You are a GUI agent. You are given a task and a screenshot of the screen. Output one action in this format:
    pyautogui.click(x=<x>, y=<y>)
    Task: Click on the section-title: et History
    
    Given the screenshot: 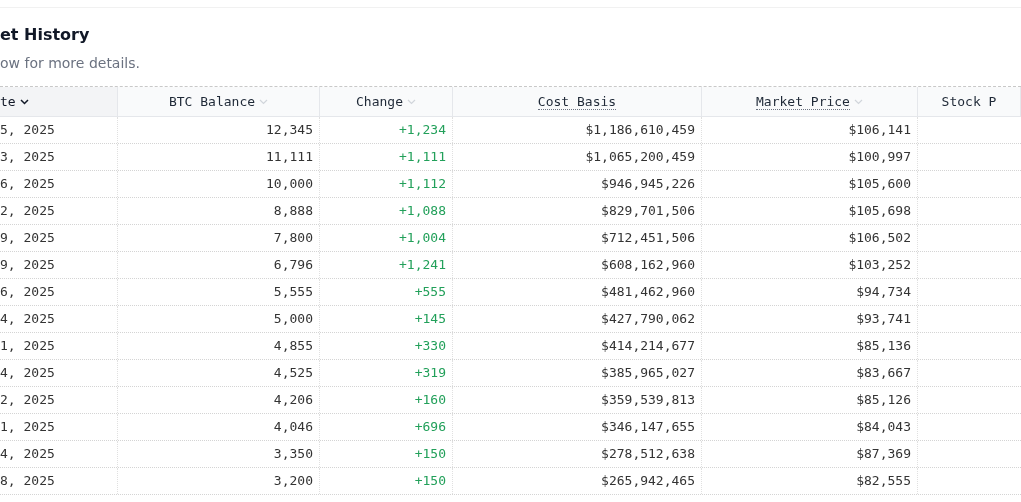 What is the action you would take?
    pyautogui.click(x=45, y=35)
    